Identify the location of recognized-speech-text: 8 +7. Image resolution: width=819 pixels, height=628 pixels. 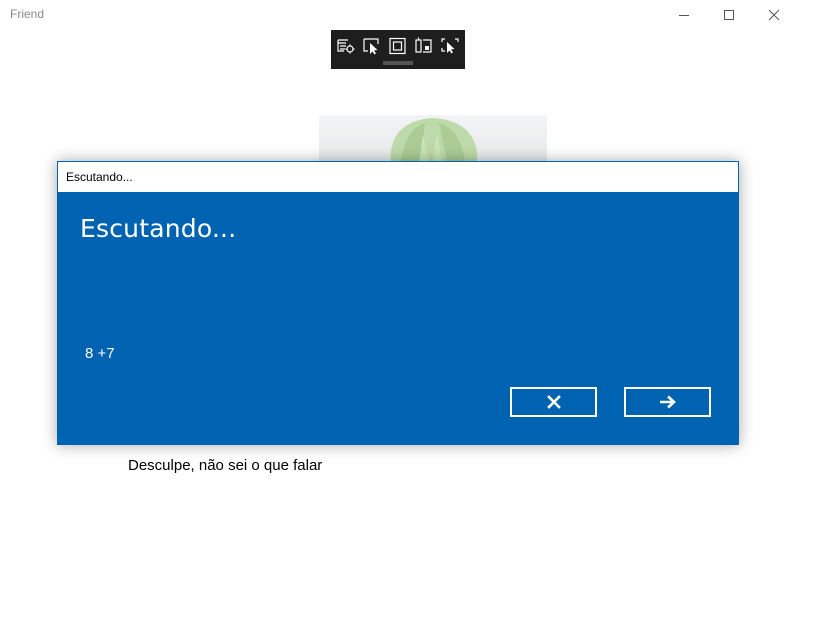
(100, 353).